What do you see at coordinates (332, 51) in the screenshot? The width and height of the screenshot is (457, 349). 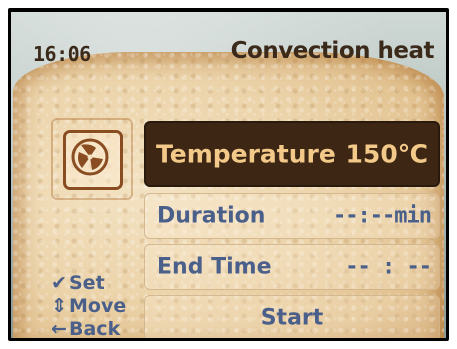 I see `mode-title: Convection heat` at bounding box center [332, 51].